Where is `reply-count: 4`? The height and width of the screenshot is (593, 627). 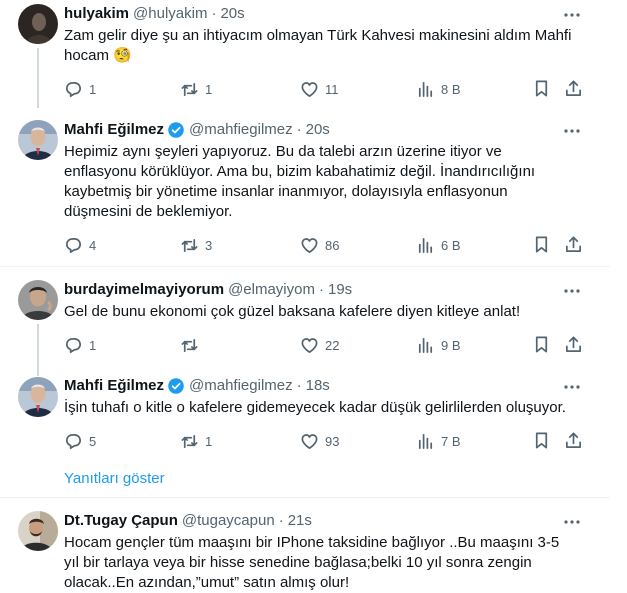 reply-count: 4 is located at coordinates (93, 245).